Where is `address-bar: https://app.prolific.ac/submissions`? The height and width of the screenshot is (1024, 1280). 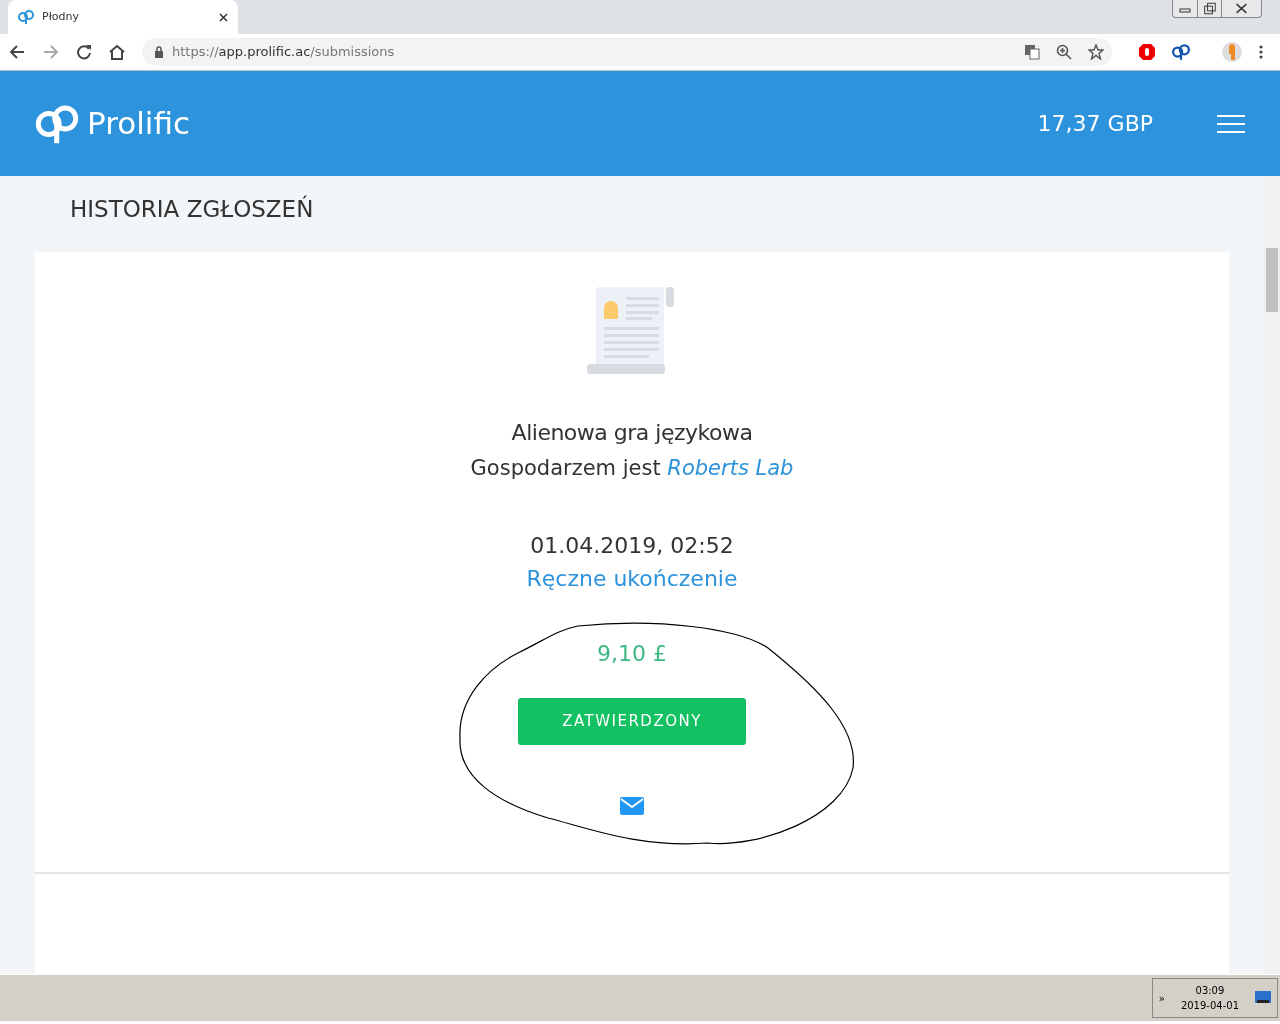 address-bar: https://app.prolific.ac/submissions is located at coordinates (627, 52).